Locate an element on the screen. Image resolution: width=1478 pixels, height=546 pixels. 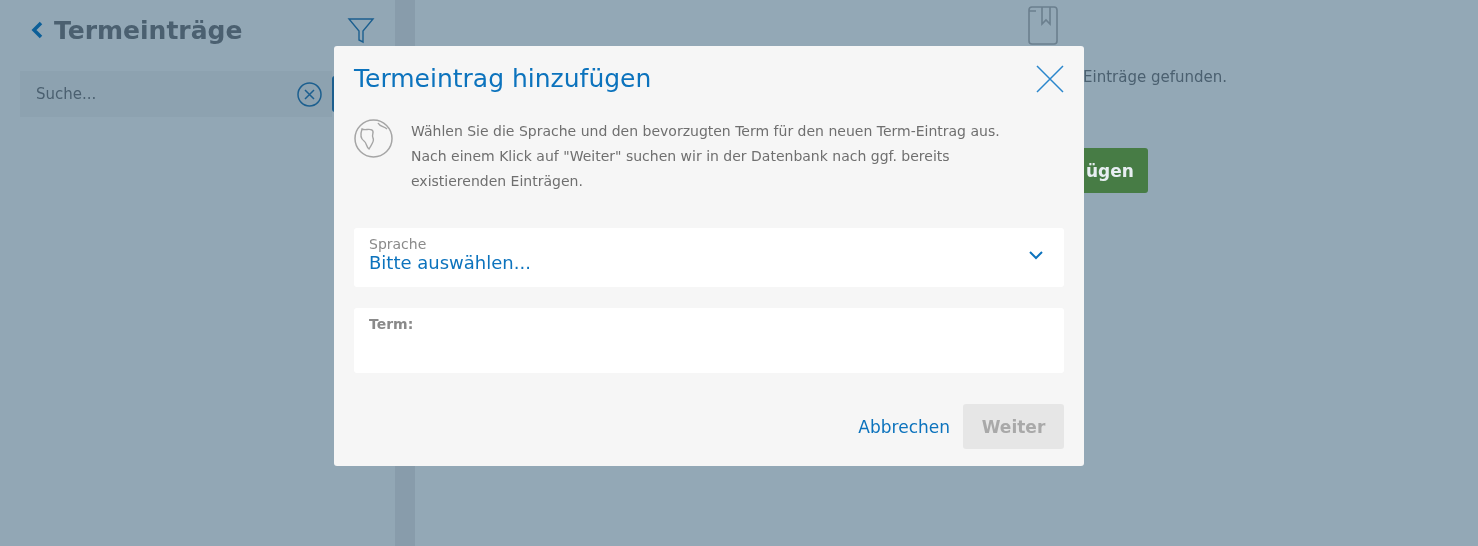
dialog-description: Wählen Sie die Sprache und den bevorzugten Term für den neuen Term-Eintrag aus. Nach einem Klick auf "Weiter" suchen wir in der Datenbank nach ggf. bereits existierenden Einträgen. is located at coordinates (706, 156).